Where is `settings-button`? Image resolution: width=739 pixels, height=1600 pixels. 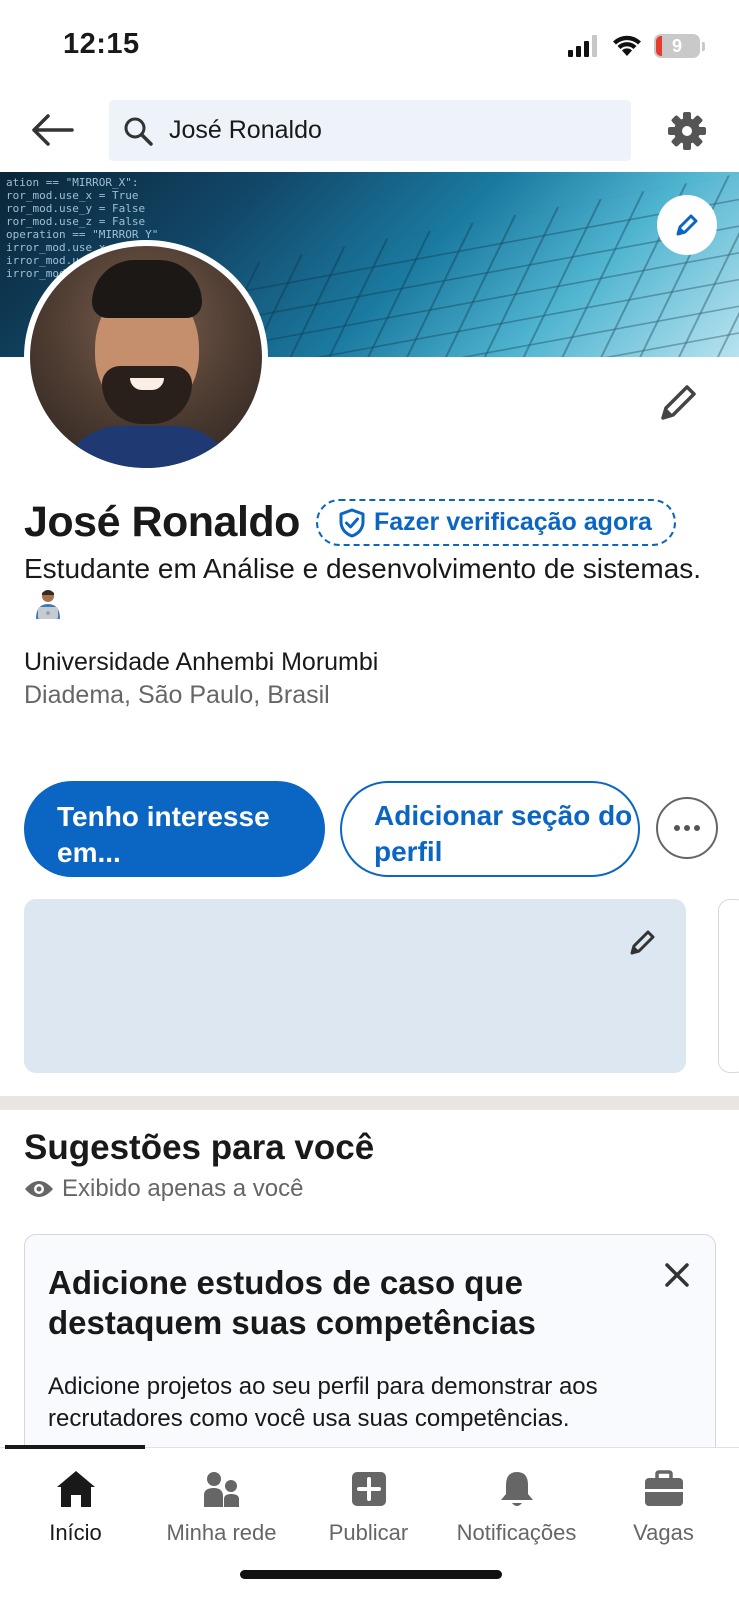 settings-button is located at coordinates (687, 131).